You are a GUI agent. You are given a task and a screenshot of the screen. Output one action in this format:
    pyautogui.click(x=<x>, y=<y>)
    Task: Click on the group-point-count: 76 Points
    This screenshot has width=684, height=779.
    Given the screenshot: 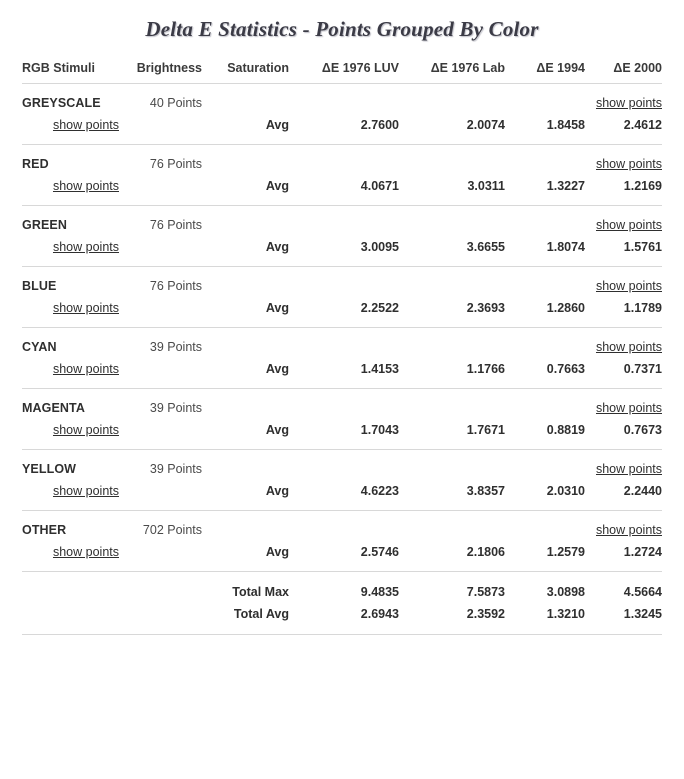 What is the action you would take?
    pyautogui.click(x=175, y=286)
    